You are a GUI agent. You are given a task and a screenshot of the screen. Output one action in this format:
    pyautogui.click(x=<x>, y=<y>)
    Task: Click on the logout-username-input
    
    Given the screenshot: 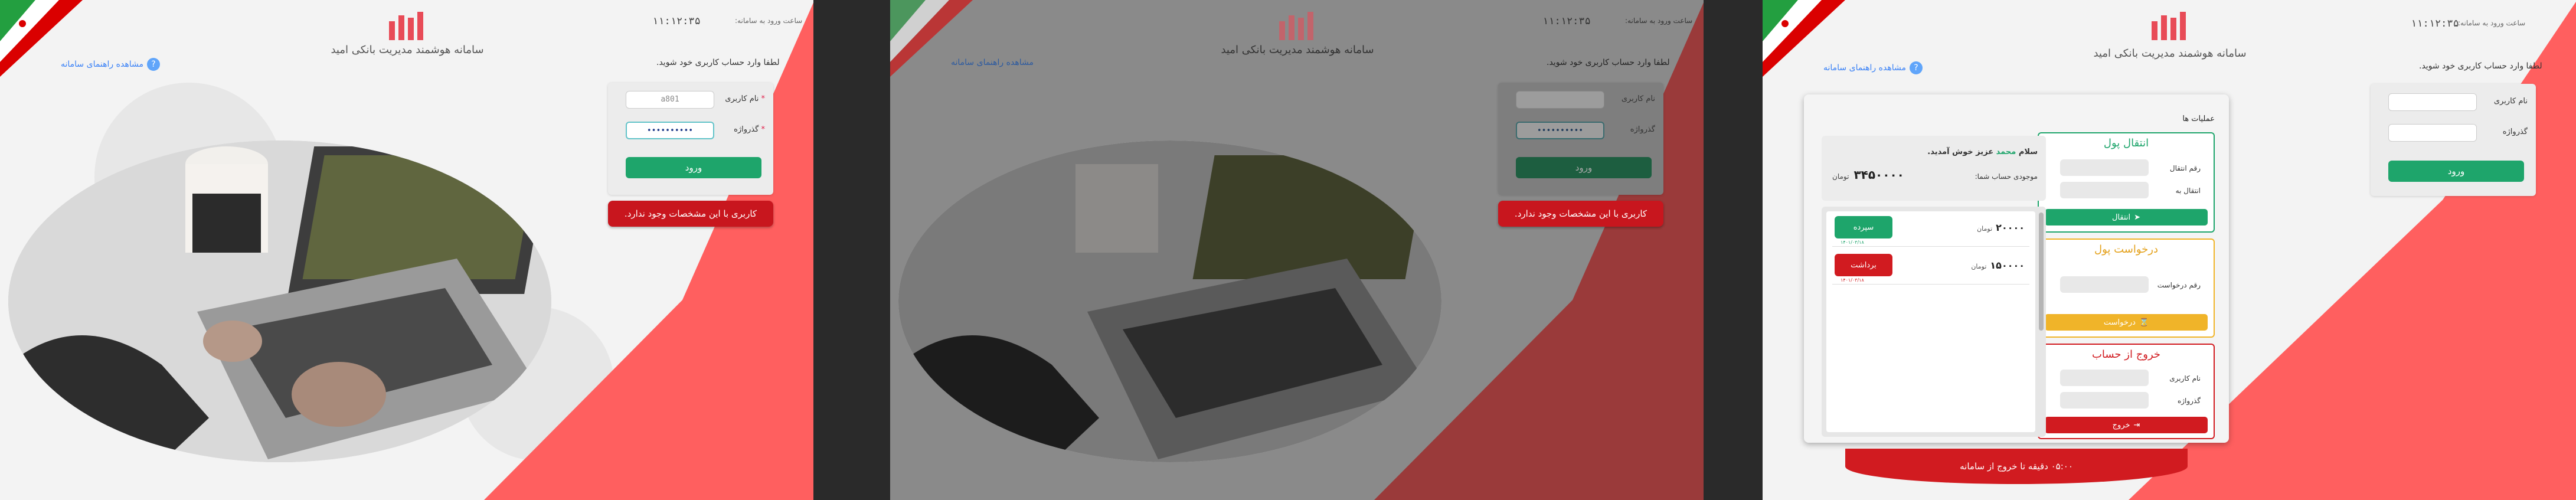 What is the action you would take?
    pyautogui.click(x=2104, y=378)
    